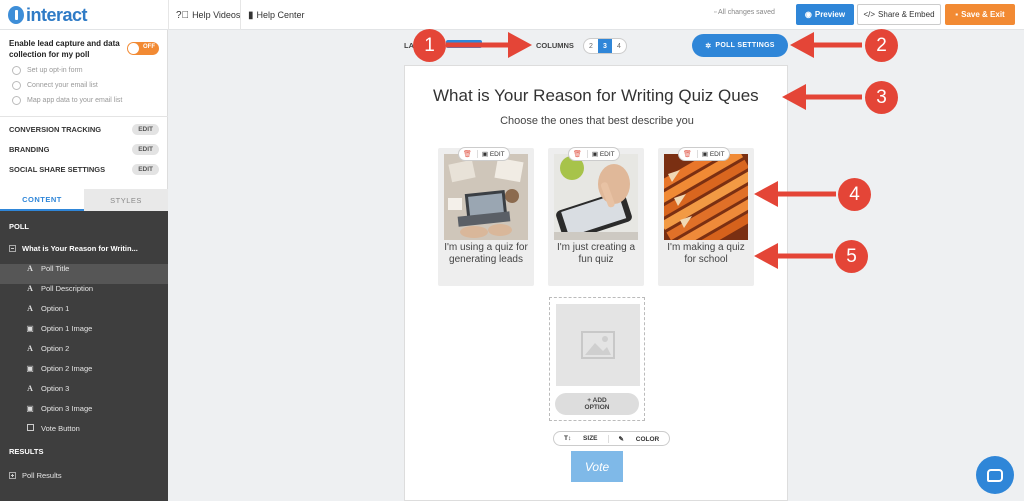  I want to click on chat-button, so click(995, 475).